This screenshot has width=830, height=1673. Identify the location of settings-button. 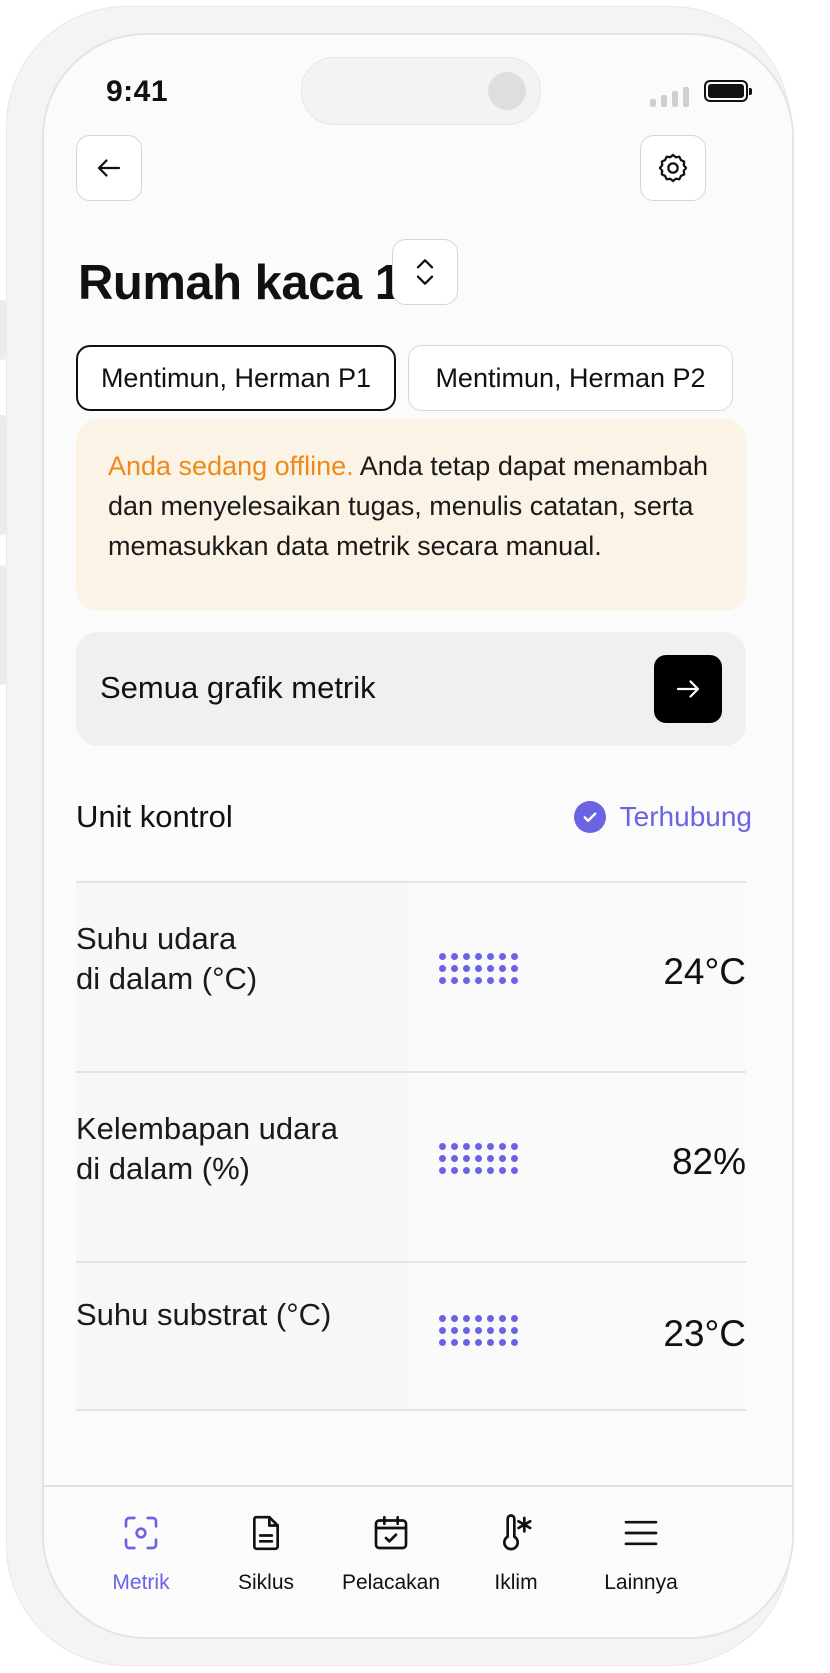
(673, 168).